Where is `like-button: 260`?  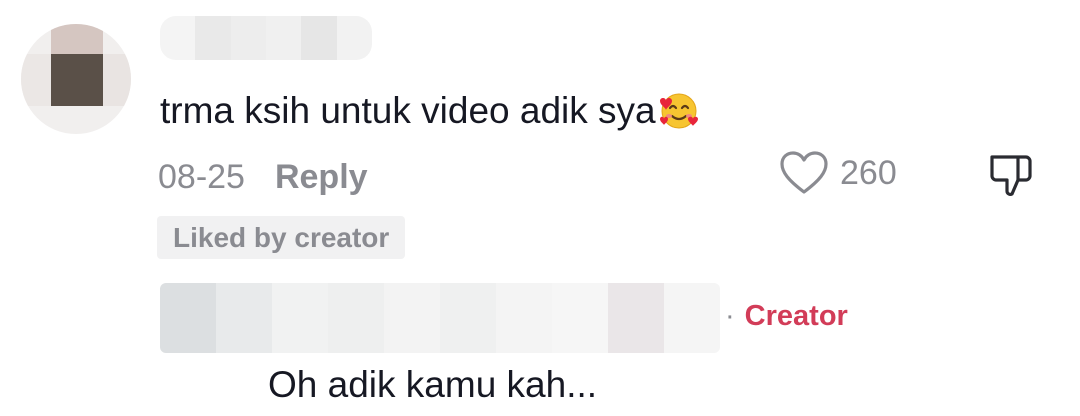 like-button: 260 is located at coordinates (837, 173).